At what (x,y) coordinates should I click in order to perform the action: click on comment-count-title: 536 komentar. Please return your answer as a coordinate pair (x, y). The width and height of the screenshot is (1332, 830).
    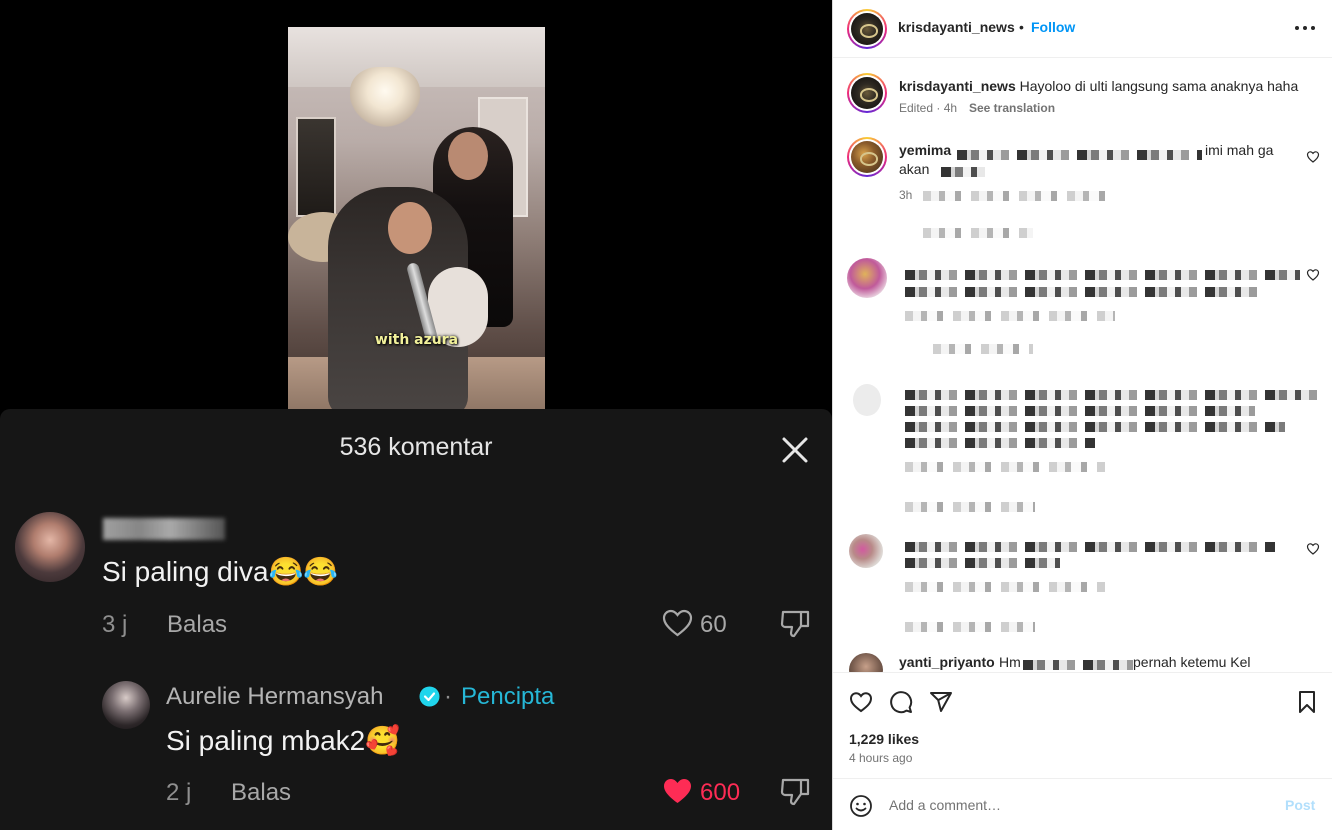
    Looking at the image, I should click on (416, 447).